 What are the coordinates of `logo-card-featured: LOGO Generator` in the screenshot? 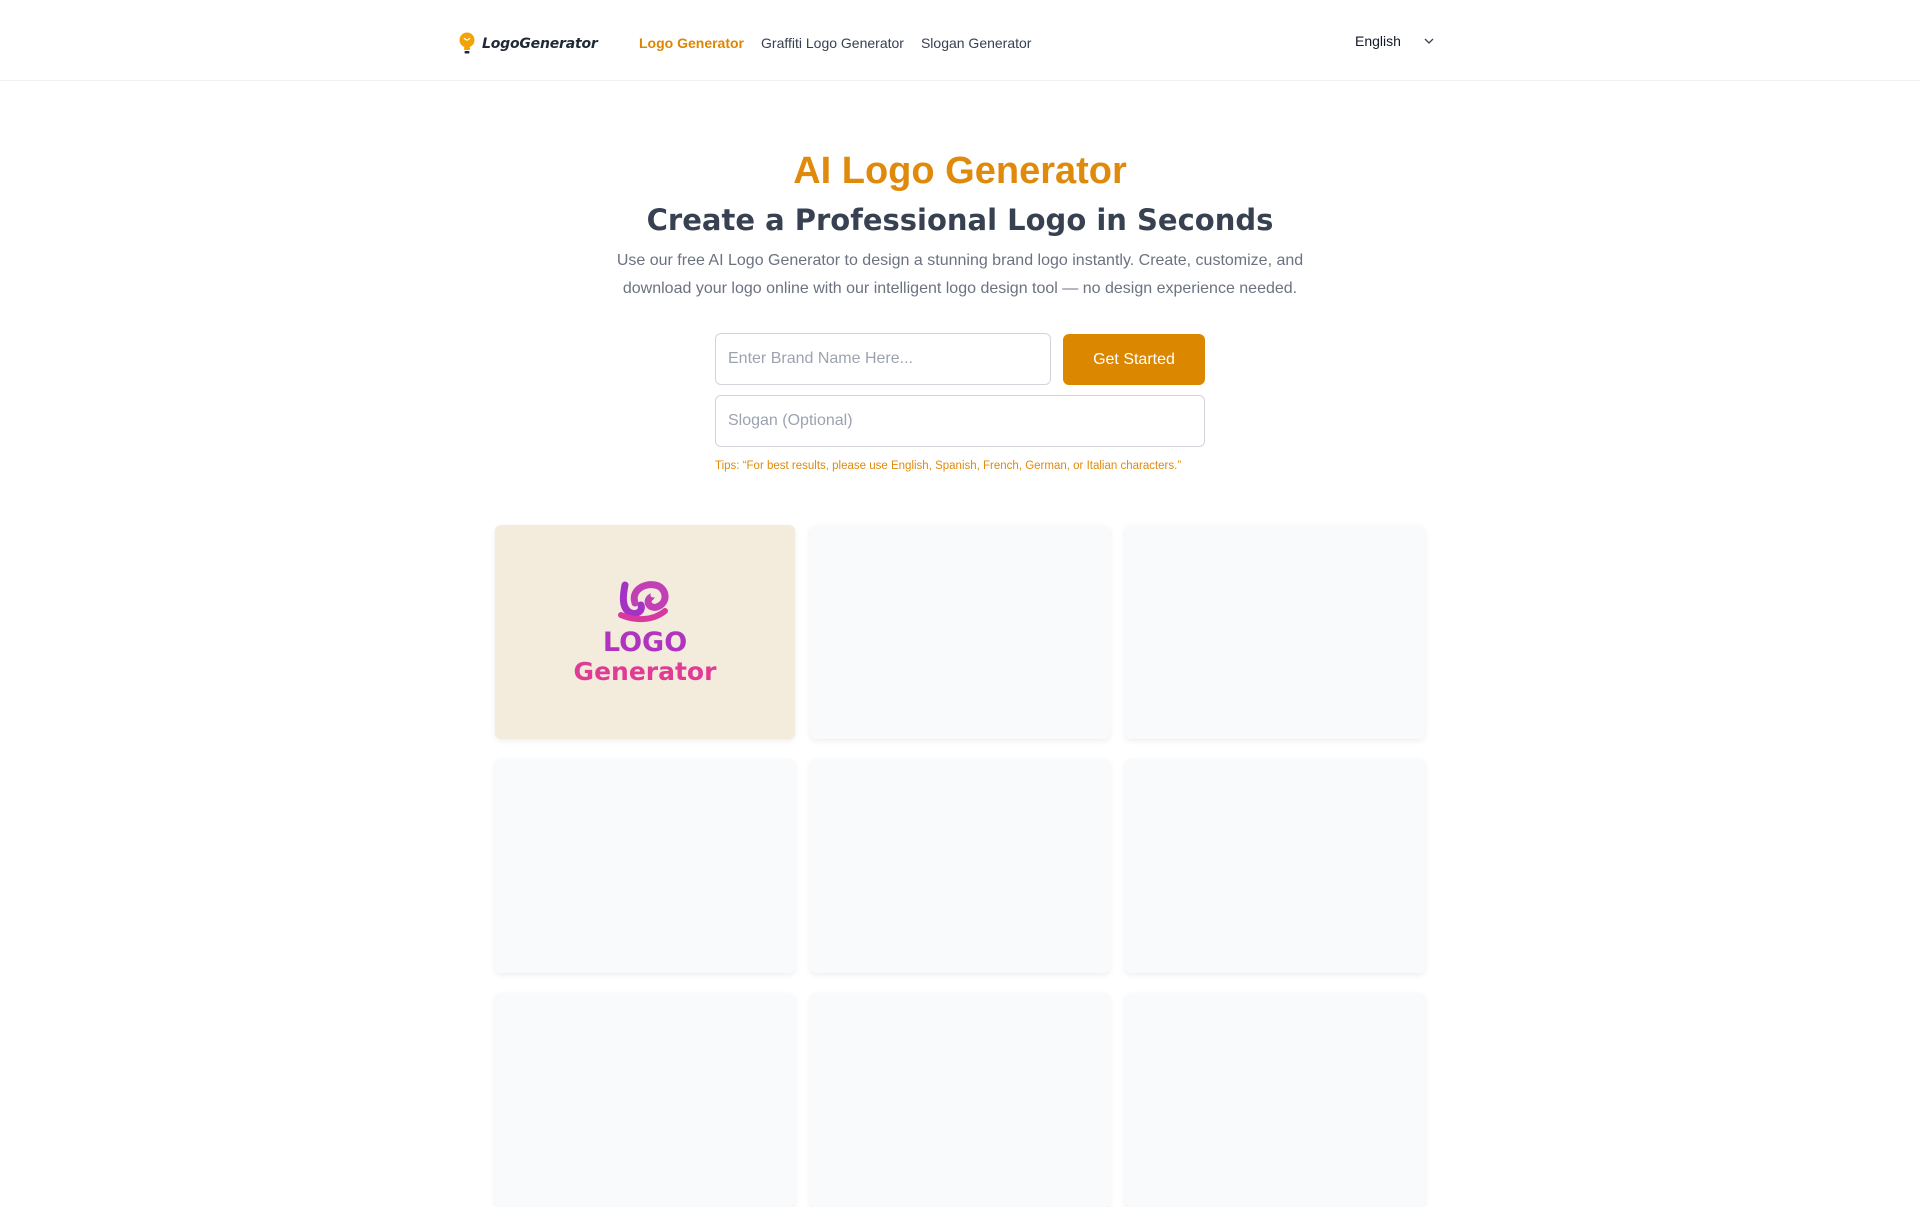 It's located at (645, 632).